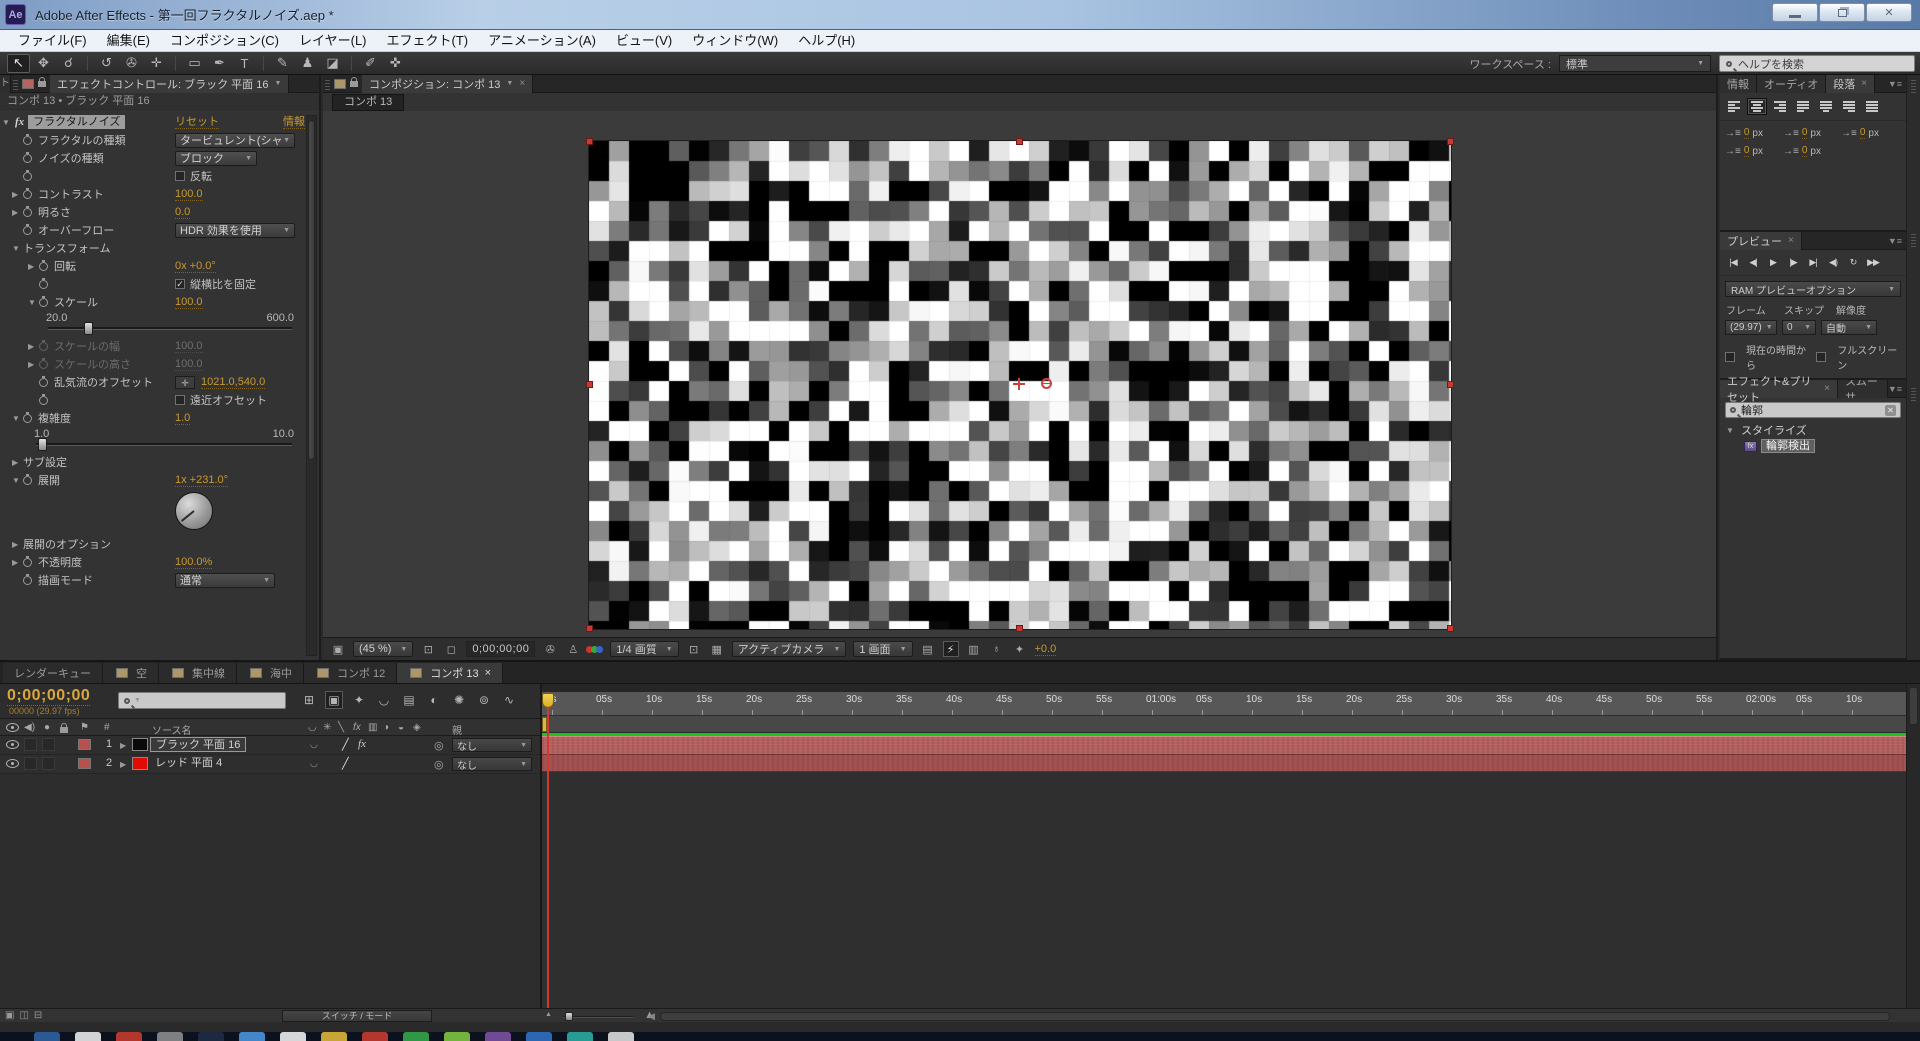  I want to click on panel-grip, so click(15, 83).